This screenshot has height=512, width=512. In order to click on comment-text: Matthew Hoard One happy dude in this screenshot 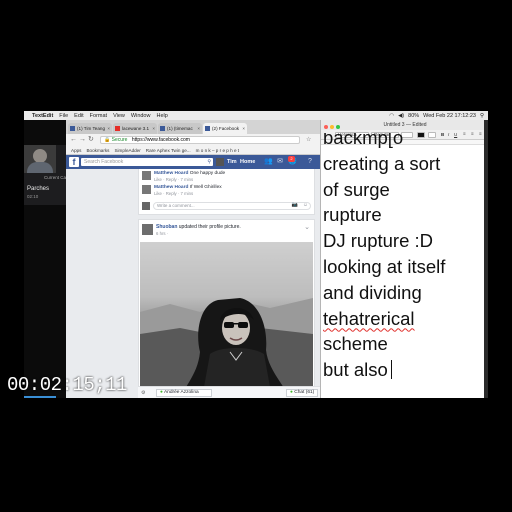, I will do `click(189, 173)`.